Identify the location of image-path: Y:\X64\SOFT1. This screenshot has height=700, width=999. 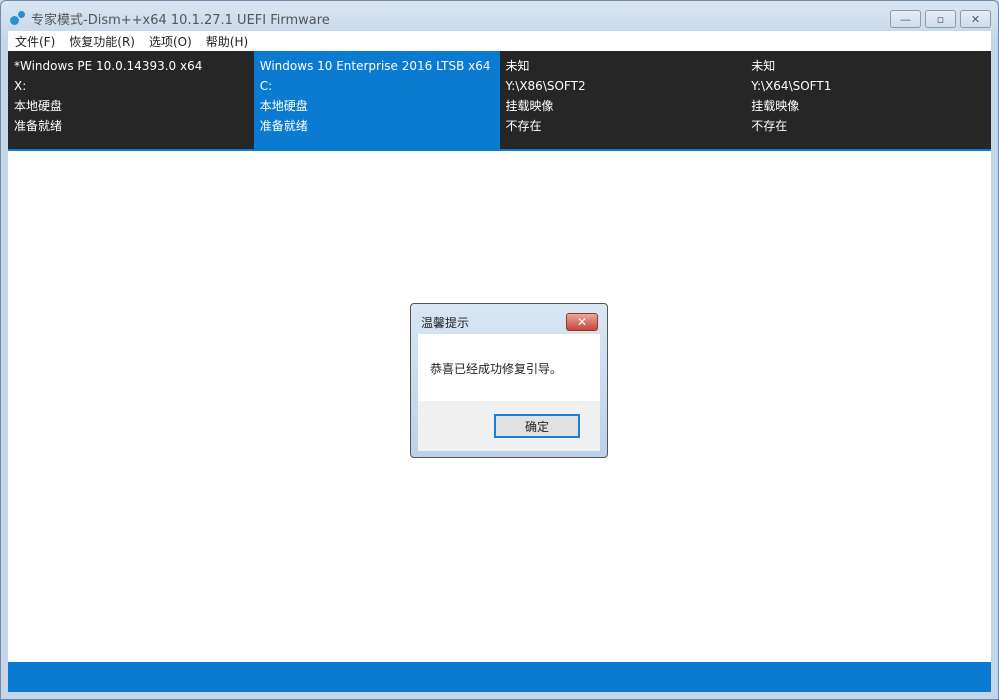
(791, 86).